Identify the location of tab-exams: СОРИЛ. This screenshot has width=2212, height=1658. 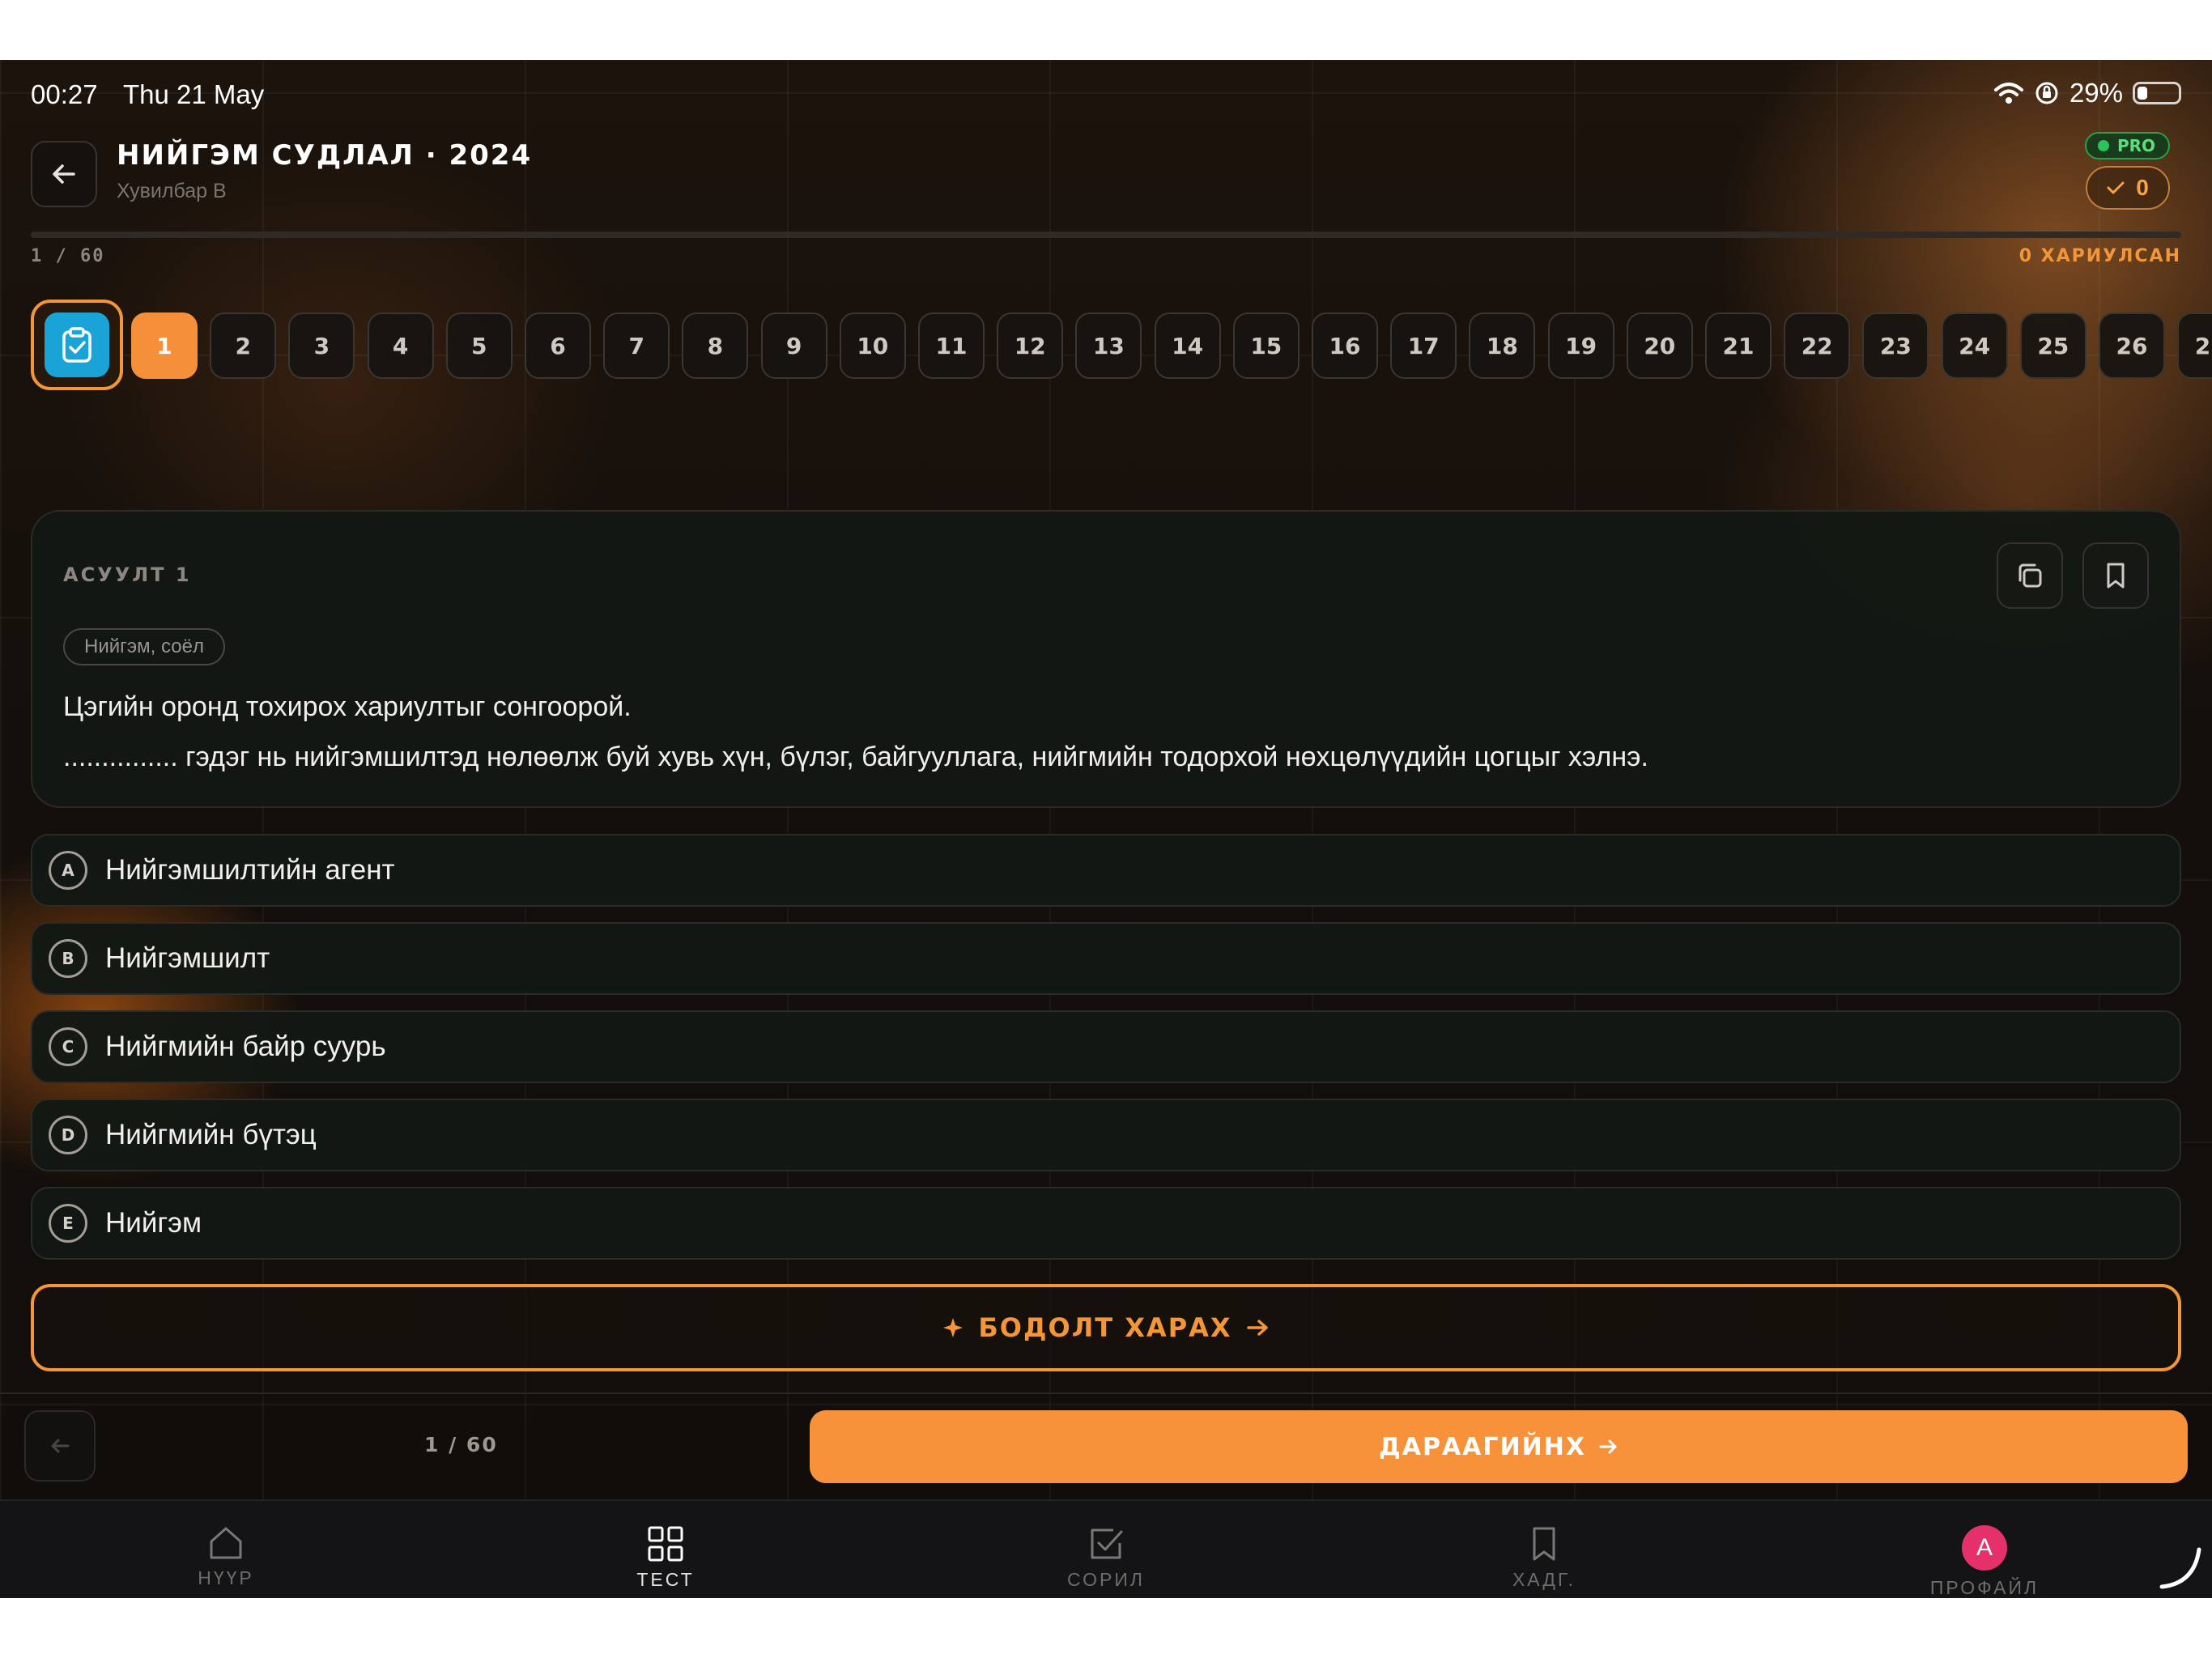
(1106, 1558).